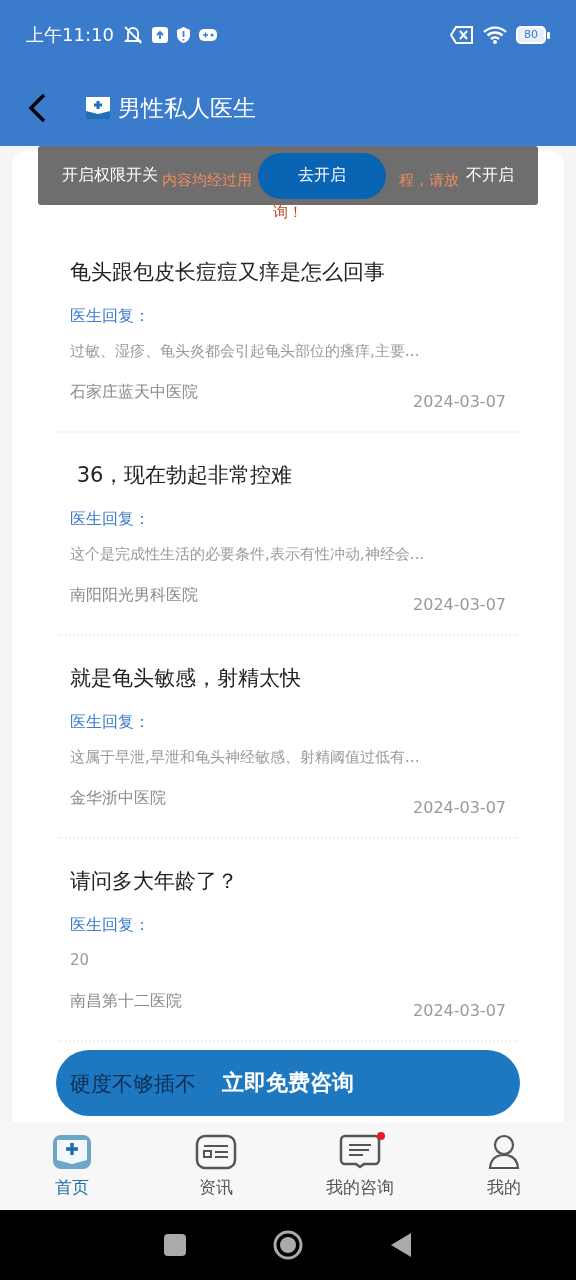 Image resolution: width=576 pixels, height=1280 pixels. I want to click on status-time: 上午11:10, so click(70, 35).